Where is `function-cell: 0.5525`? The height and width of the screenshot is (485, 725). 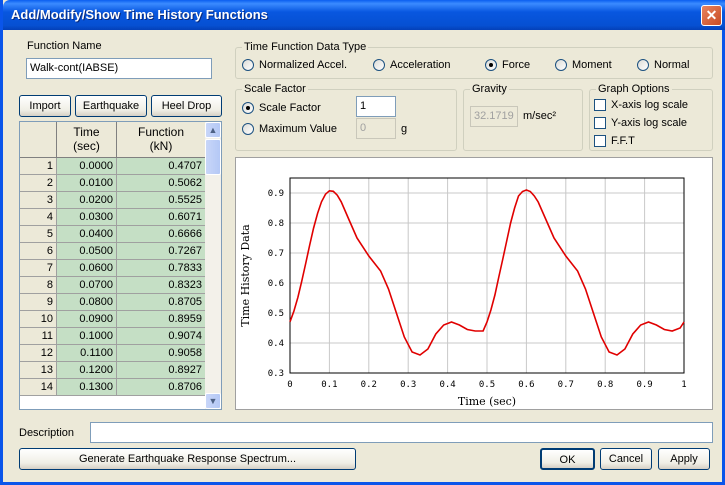
function-cell: 0.5525 is located at coordinates (161, 200).